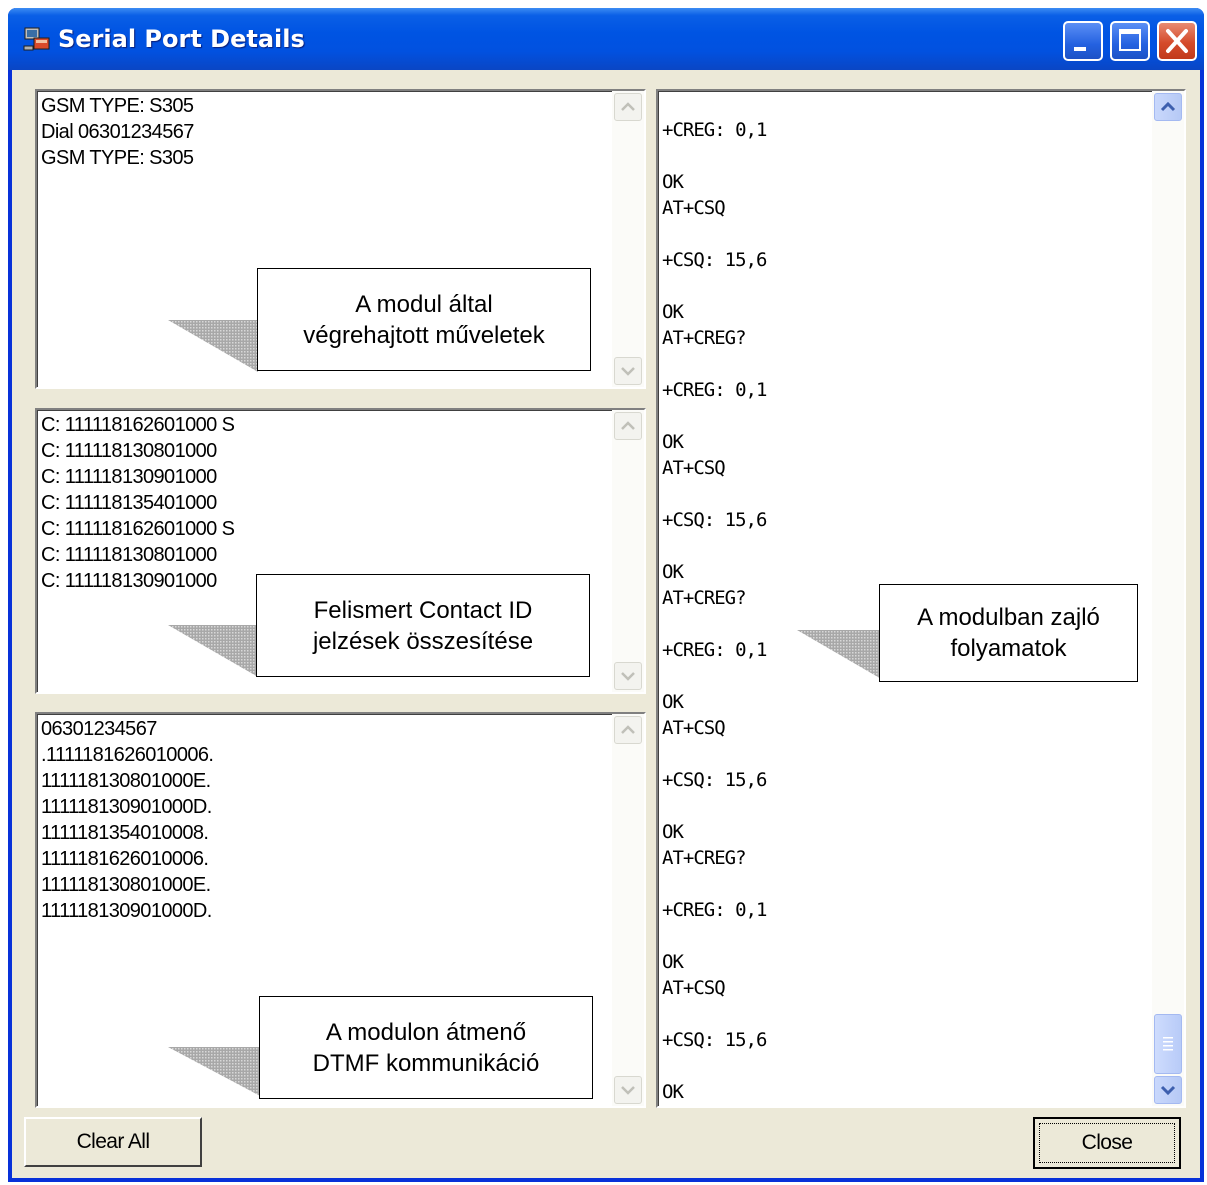  Describe the element at coordinates (99, 729) in the screenshot. I see `log-line: 06301234567` at that location.